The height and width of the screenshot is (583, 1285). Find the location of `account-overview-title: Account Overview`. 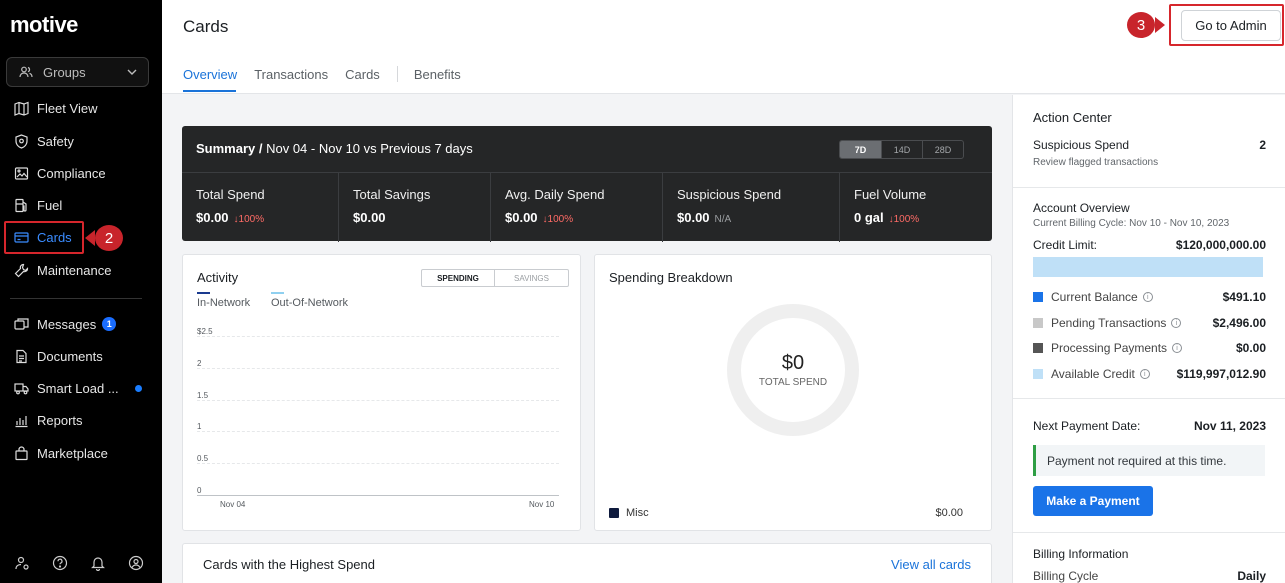

account-overview-title: Account Overview is located at coordinates (1081, 208).